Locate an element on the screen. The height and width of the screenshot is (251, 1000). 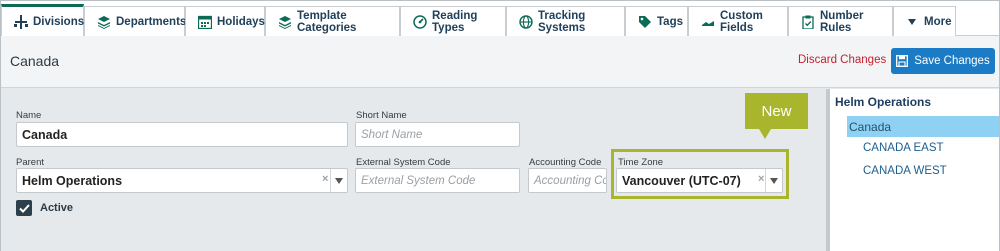
tab-more: More is located at coordinates (924, 21).